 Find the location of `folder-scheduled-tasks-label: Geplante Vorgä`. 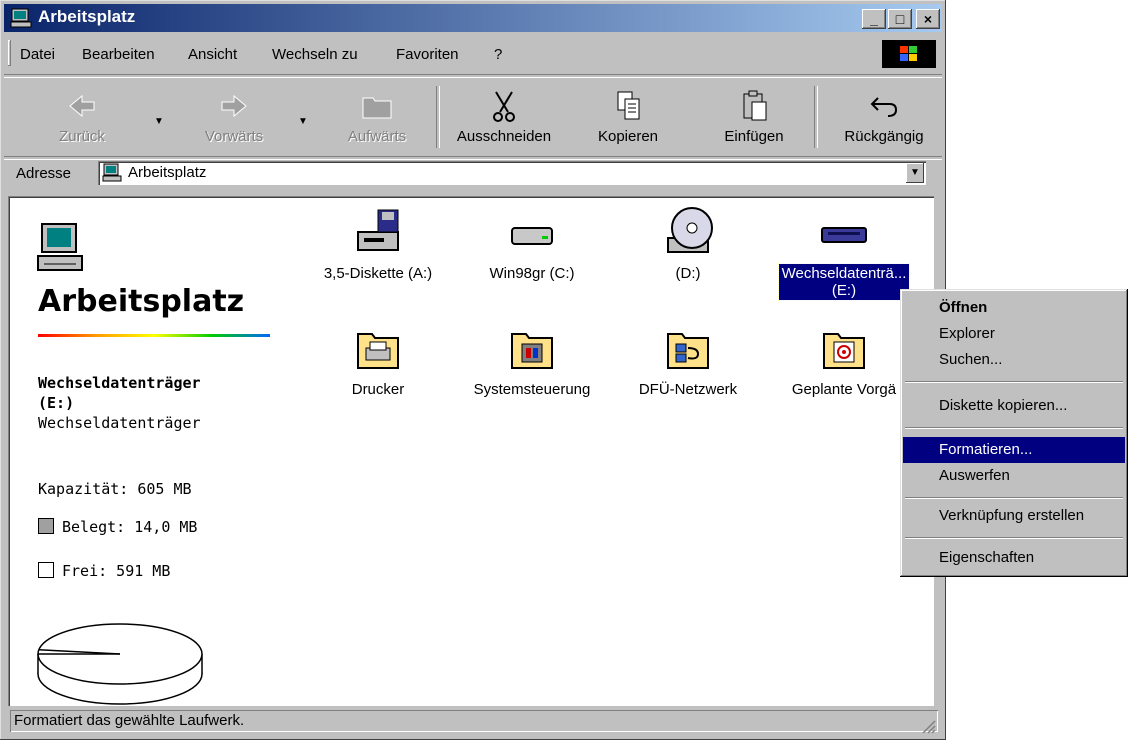

folder-scheduled-tasks-label: Geplante Vorgä is located at coordinates (844, 389).